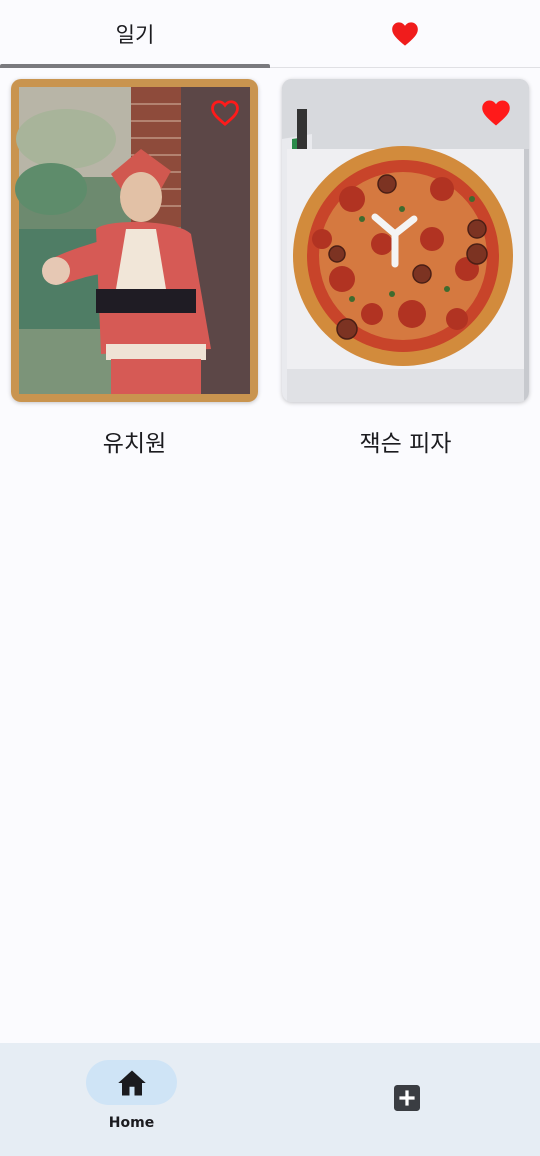 This screenshot has width=540, height=1156. I want to click on home-icon, so click(131, 1082).